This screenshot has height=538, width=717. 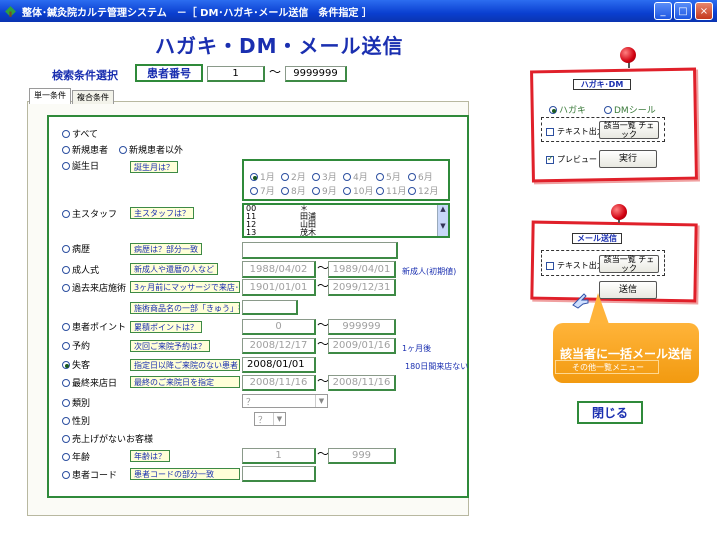 I want to click on appointment-from: 2008/12/17, so click(x=279, y=346).